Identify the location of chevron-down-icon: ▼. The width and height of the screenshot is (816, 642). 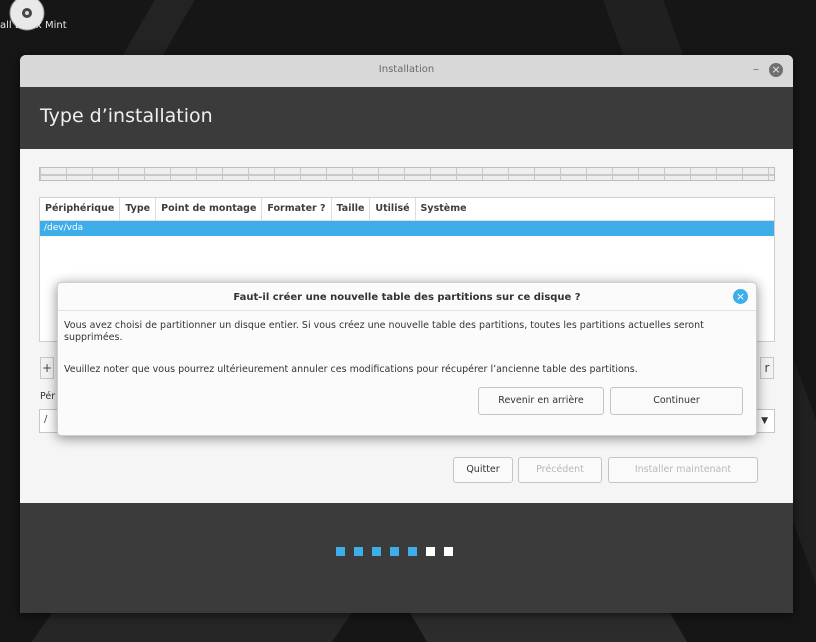
(764, 421).